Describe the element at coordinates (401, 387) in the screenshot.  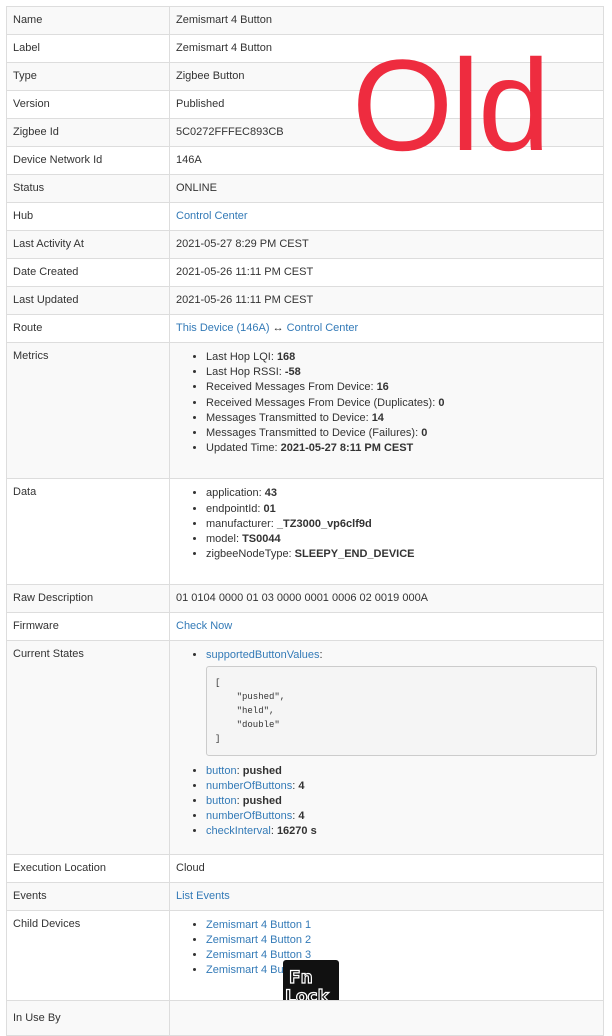
I see `list-item: Received Messages From Device: 16` at that location.